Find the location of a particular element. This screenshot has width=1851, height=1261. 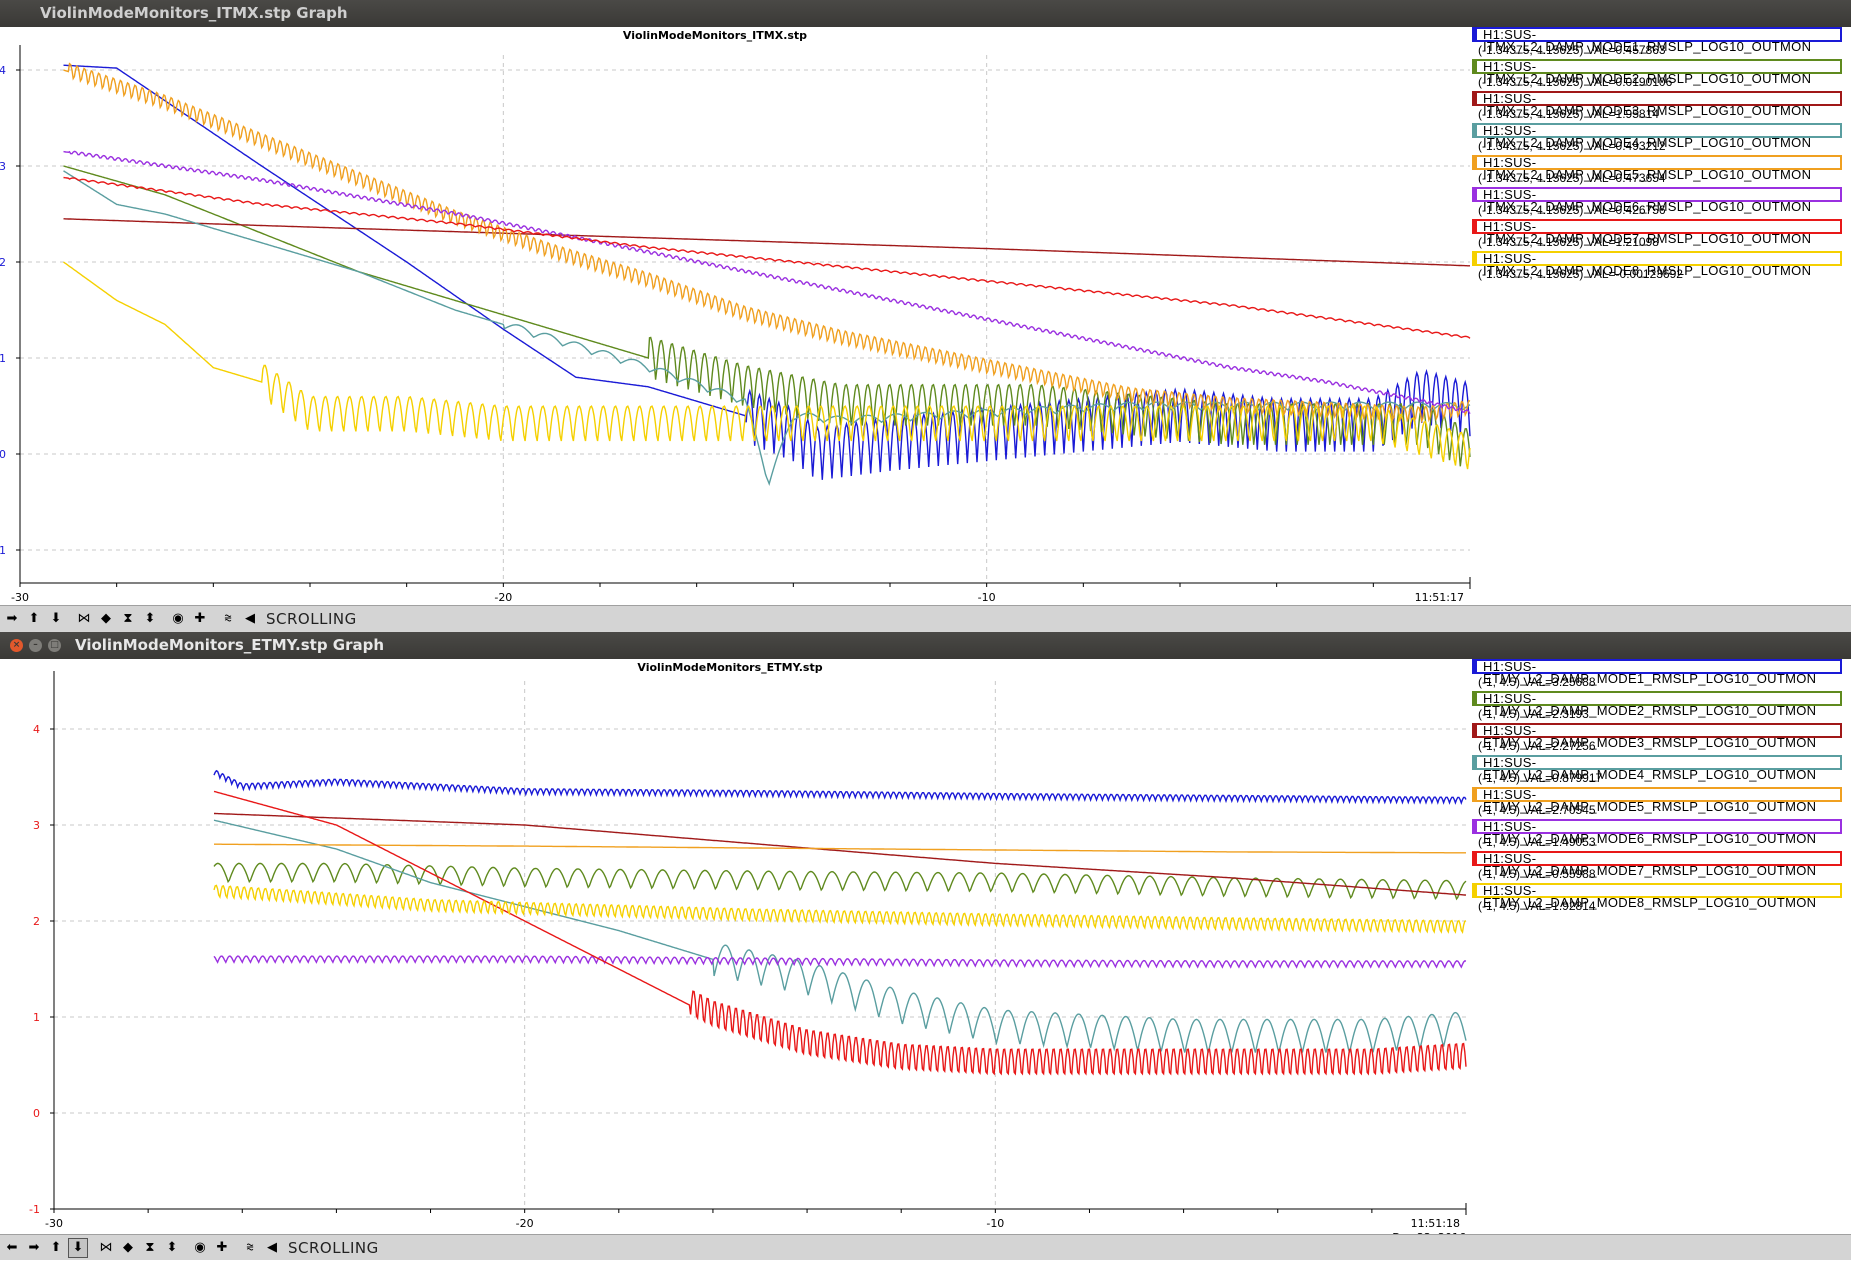

window-title: ViolinModeMonitors_ITMX.stp Graph is located at coordinates (194, 13).